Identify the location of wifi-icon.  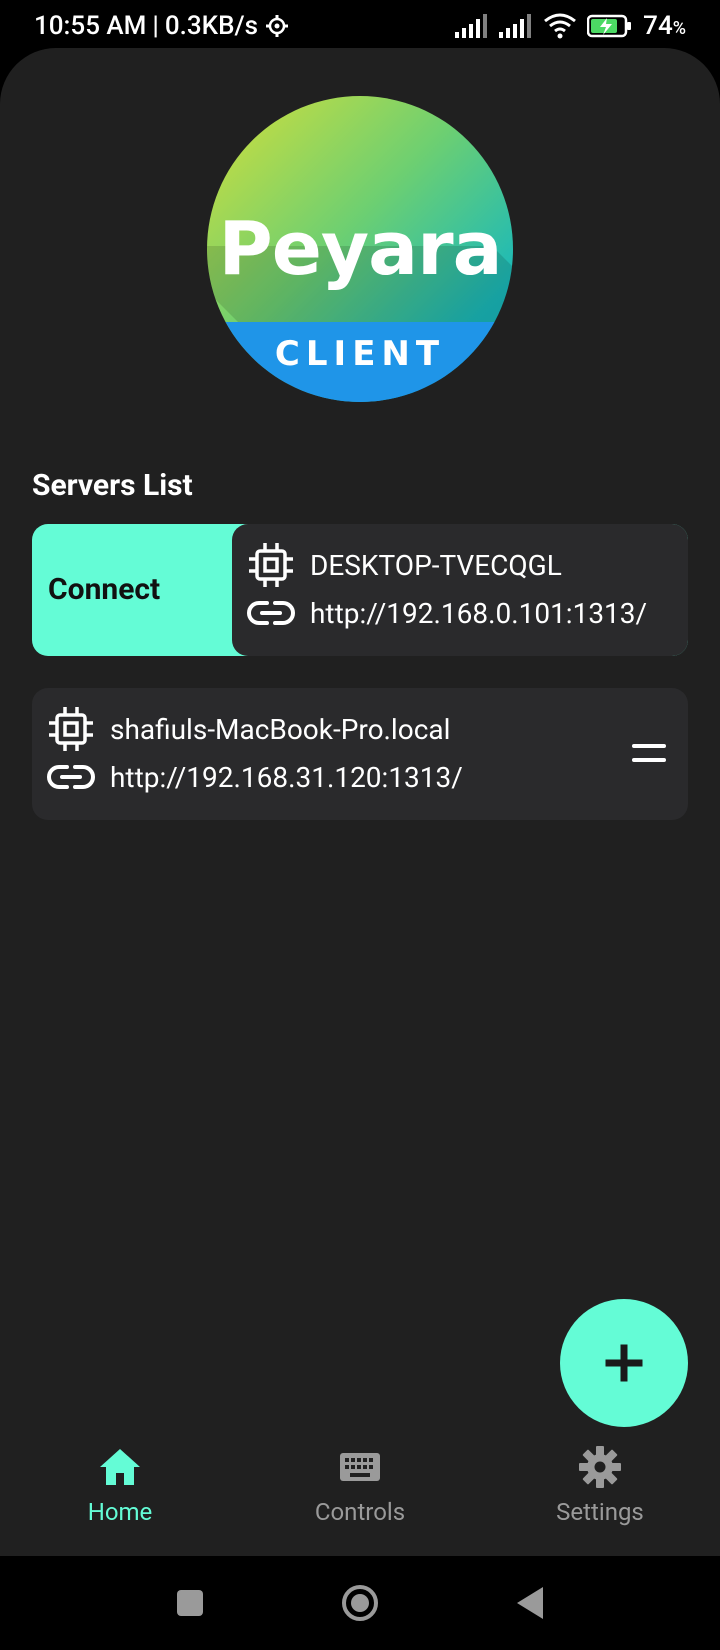
(560, 26).